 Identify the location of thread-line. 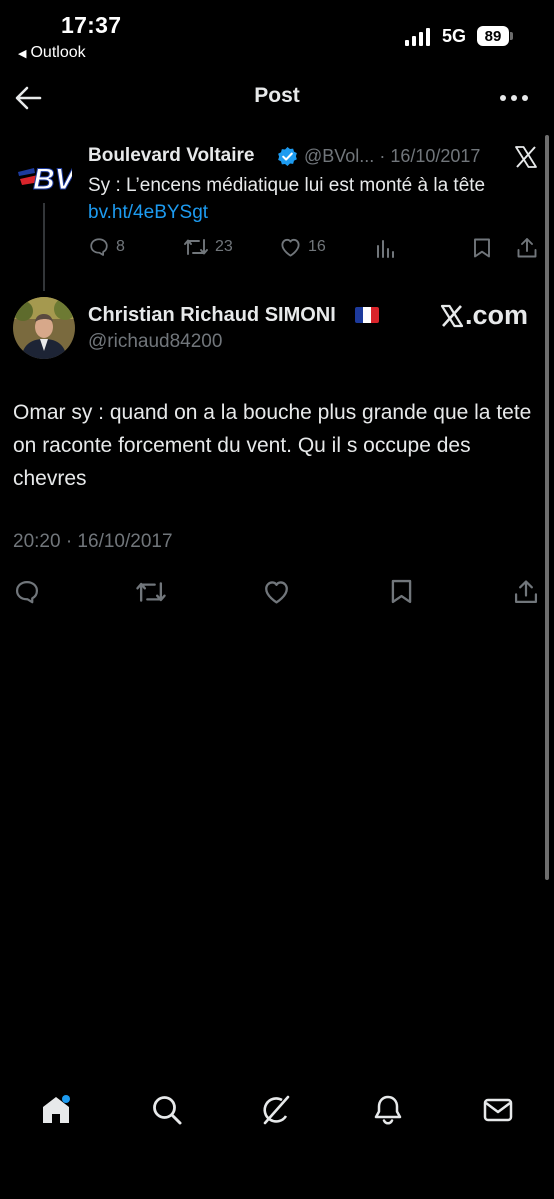
(44, 247).